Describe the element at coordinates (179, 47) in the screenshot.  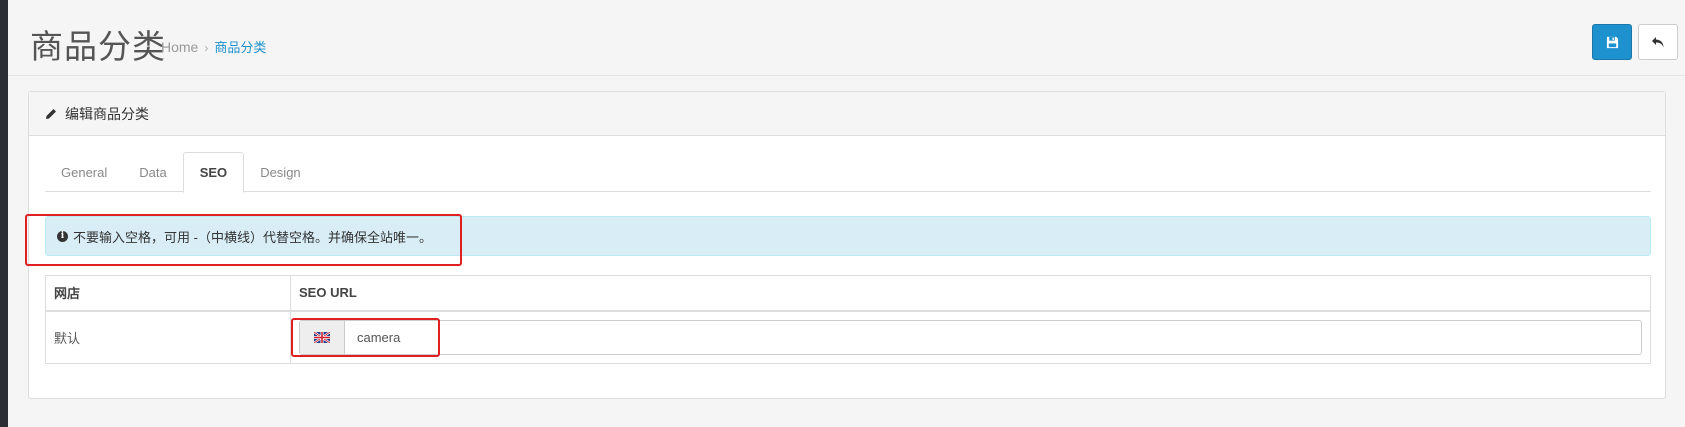
I see `breadcrumb-home-link: Home` at that location.